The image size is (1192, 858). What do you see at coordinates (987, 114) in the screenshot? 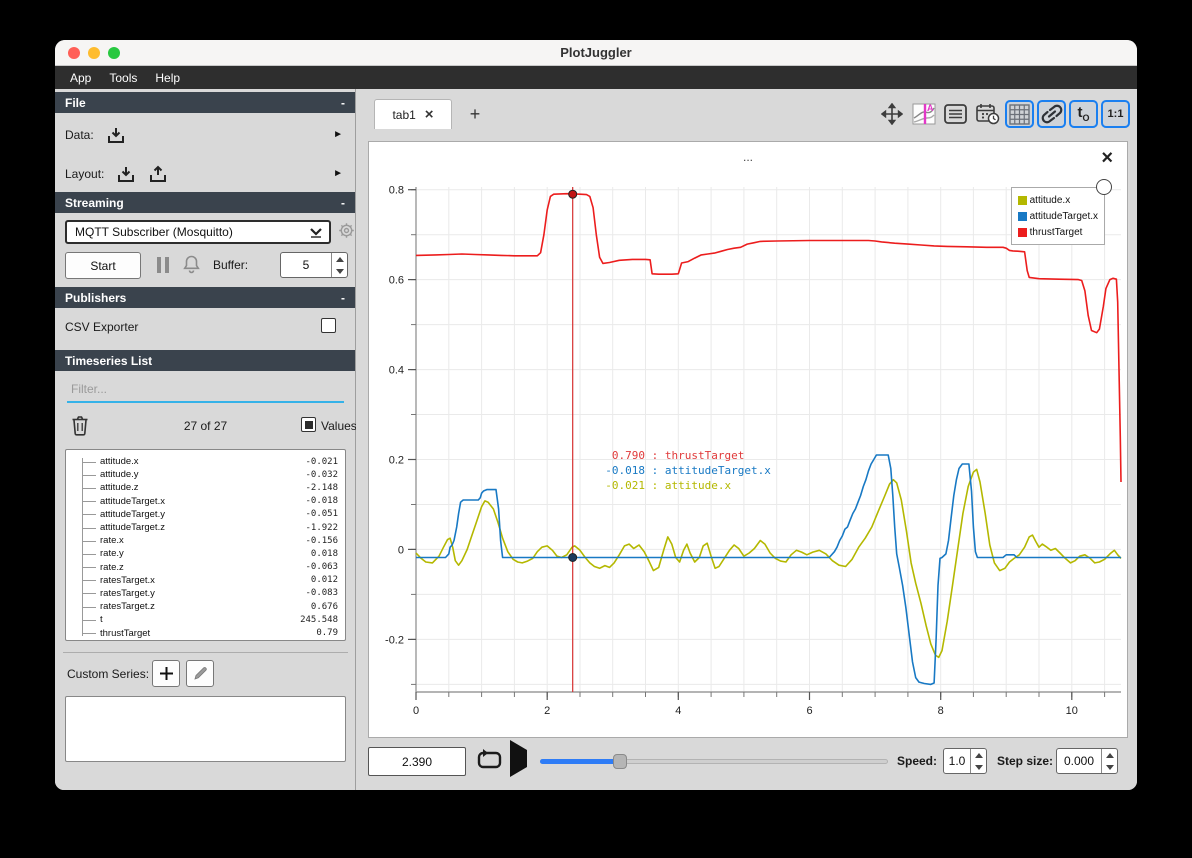
I see `datetime-icon` at bounding box center [987, 114].